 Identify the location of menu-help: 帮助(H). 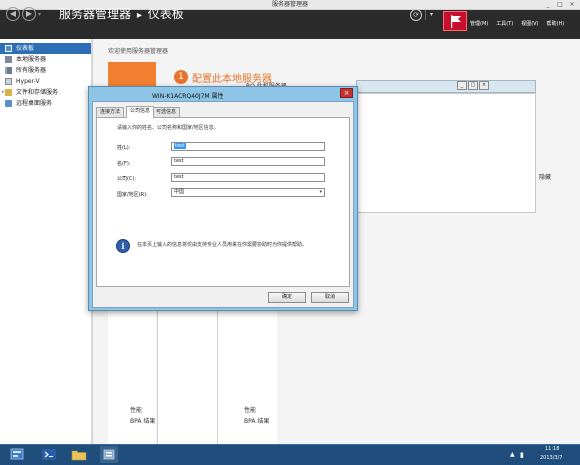
(556, 23).